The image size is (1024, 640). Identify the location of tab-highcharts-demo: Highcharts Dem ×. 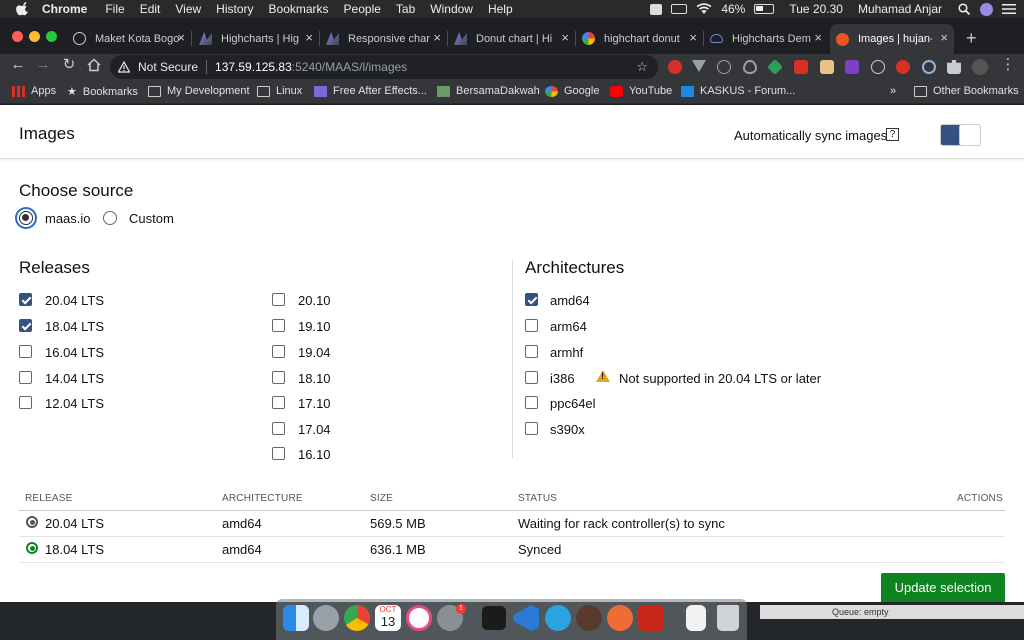
(766, 38).